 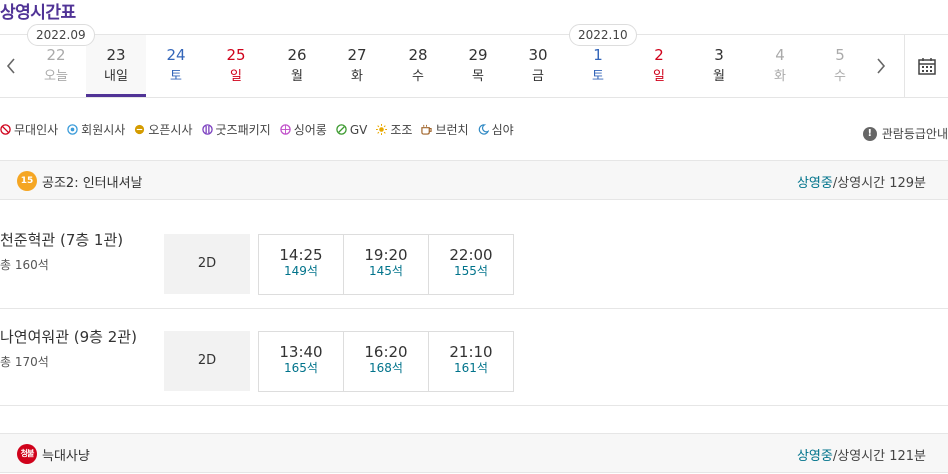 I want to click on screening-type-legend: 무대인사 회원시사 오픈시사 굿즈패키지 싱어롱 GV 조조 브런치 심야, so click(x=257, y=129).